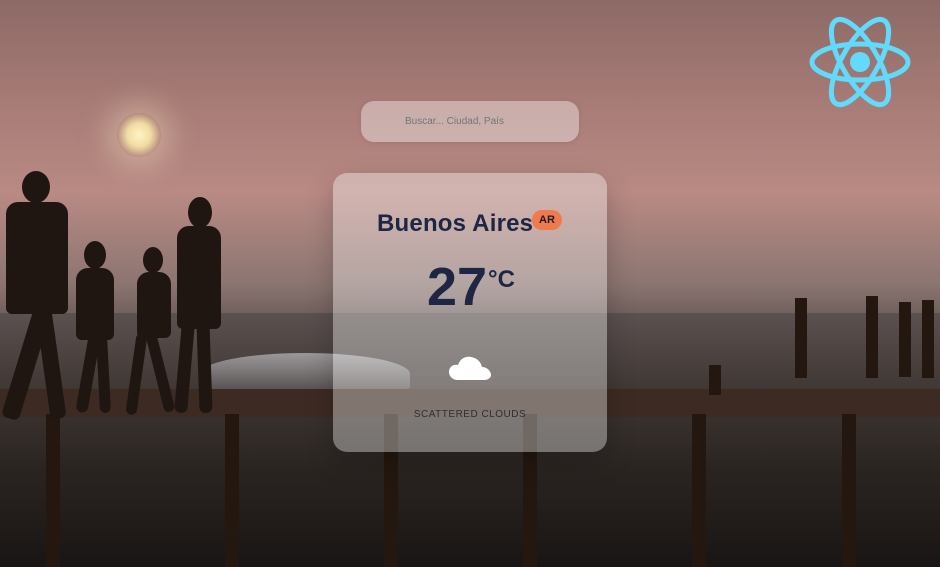 The width and height of the screenshot is (940, 567). I want to click on search-input, so click(485, 121).